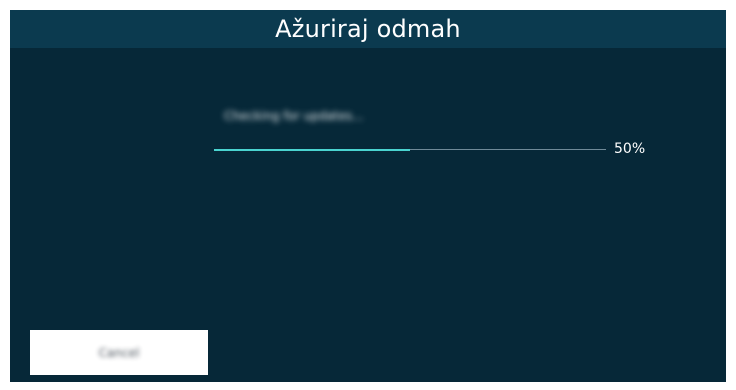  What do you see at coordinates (630, 149) in the screenshot?
I see `progress-percent: 50%` at bounding box center [630, 149].